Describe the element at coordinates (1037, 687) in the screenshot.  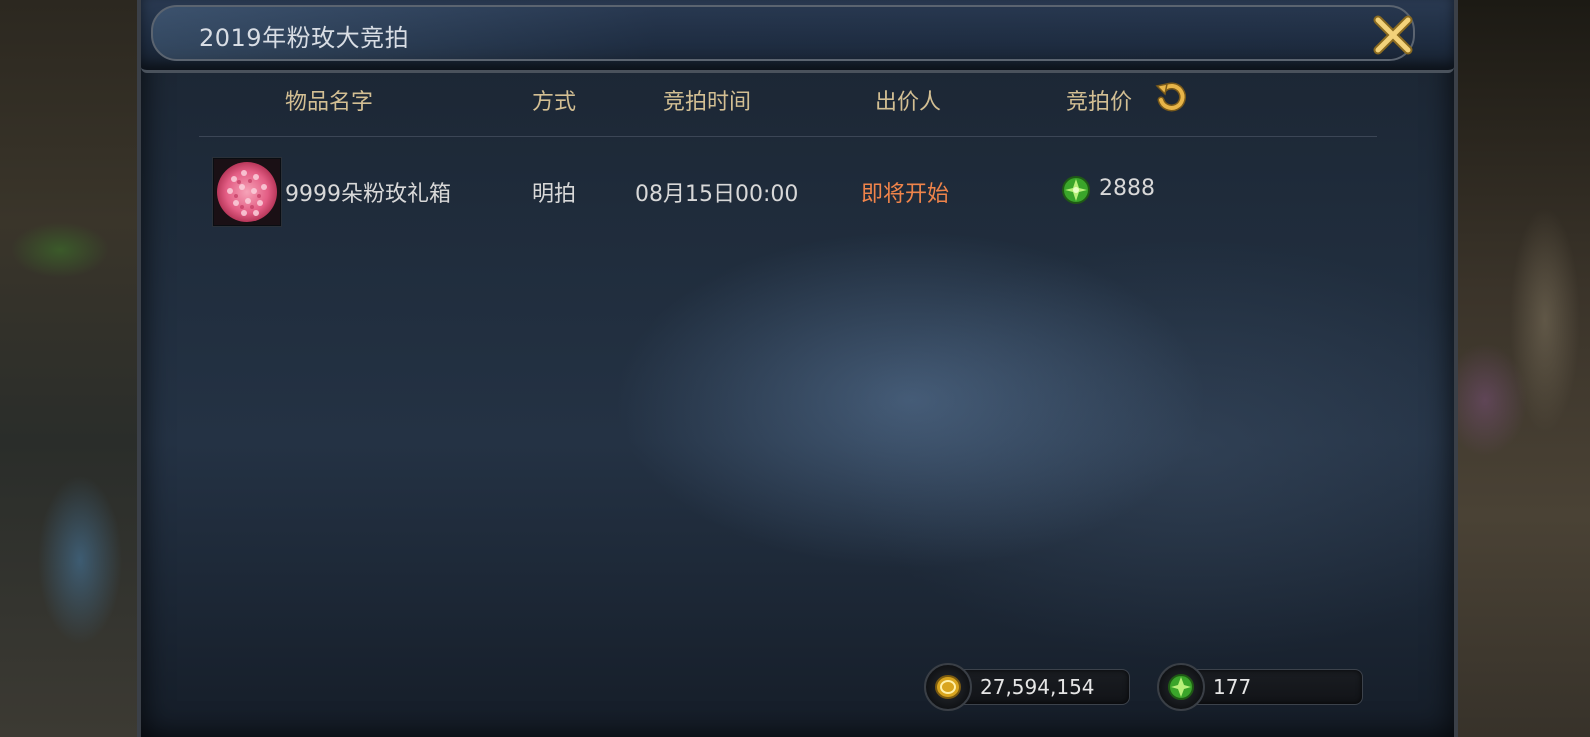
I see `gold-amount: 27,594,154` at that location.